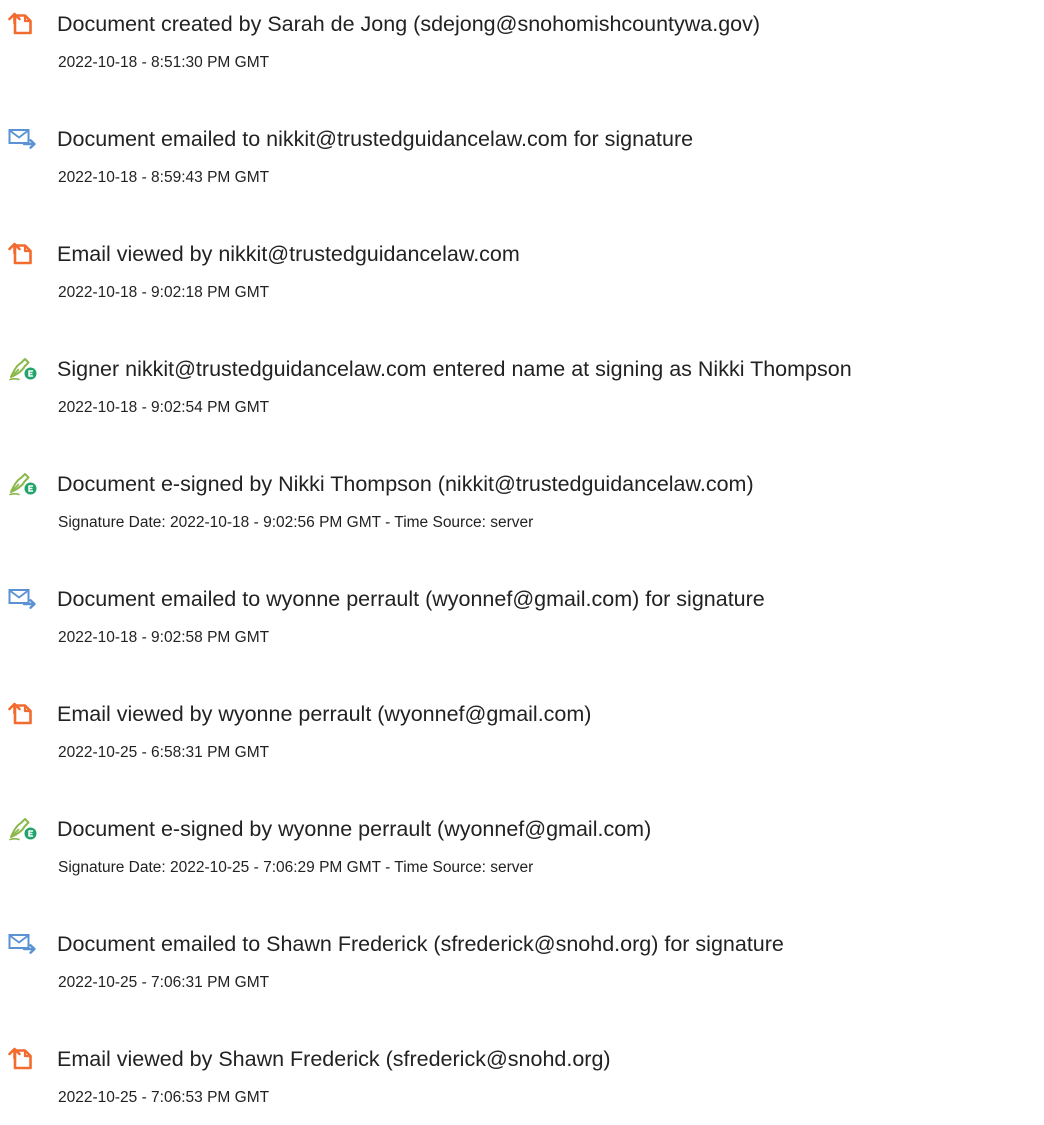 This screenshot has height=1125, width=1044. What do you see at coordinates (164, 407) in the screenshot?
I see `event-timestamp: 2022-10-18 - 9:02:54 PM GMT` at bounding box center [164, 407].